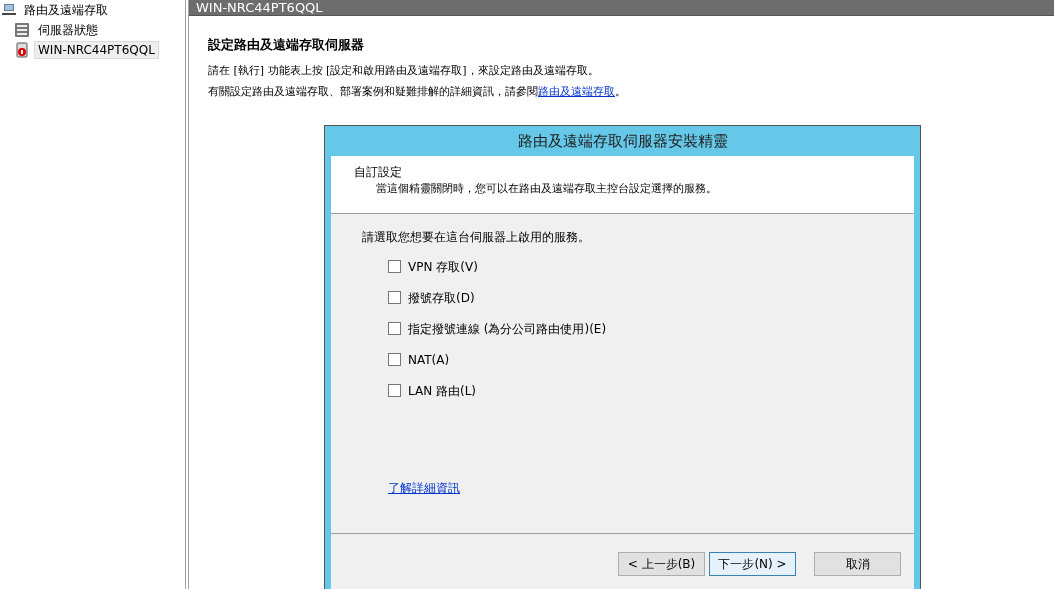  Describe the element at coordinates (507, 328) in the screenshot. I see `option-label: 指定撥號連線 (為分公司路由使用)(E)` at that location.